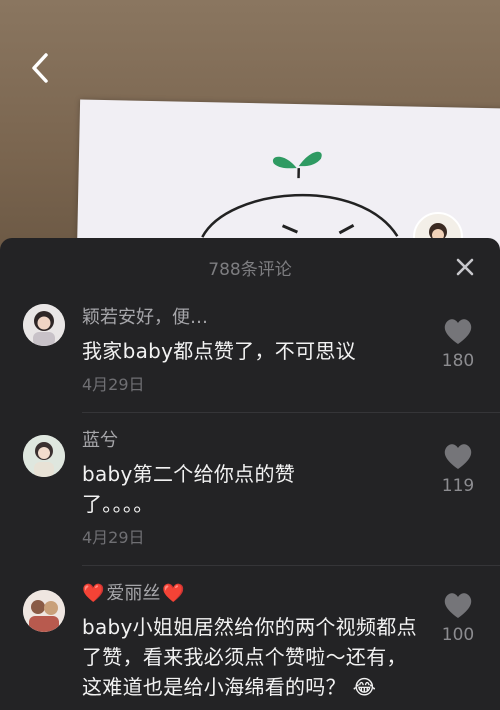 This screenshot has width=500, height=710. What do you see at coordinates (458, 635) in the screenshot?
I see `like-count: 100` at bounding box center [458, 635].